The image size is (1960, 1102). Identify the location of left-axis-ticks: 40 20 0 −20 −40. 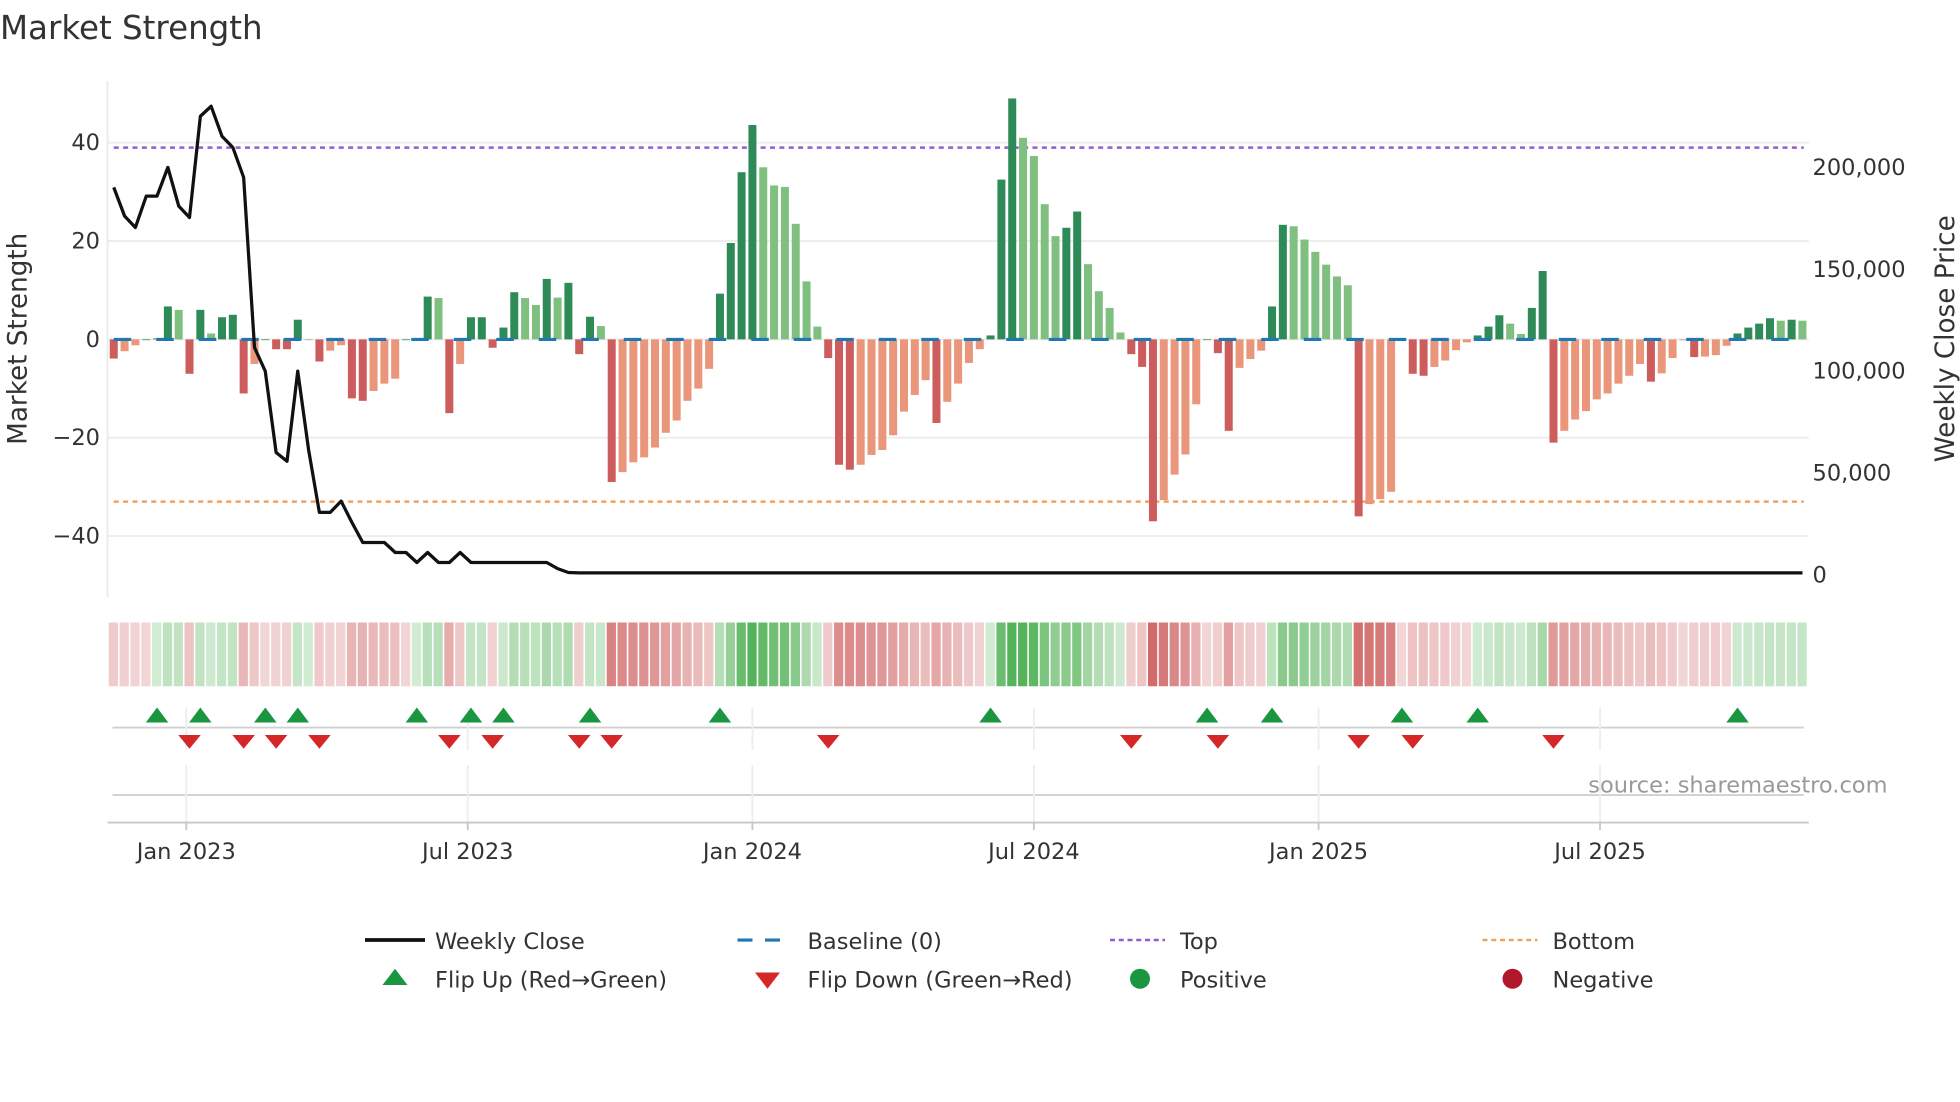
(76, 339).